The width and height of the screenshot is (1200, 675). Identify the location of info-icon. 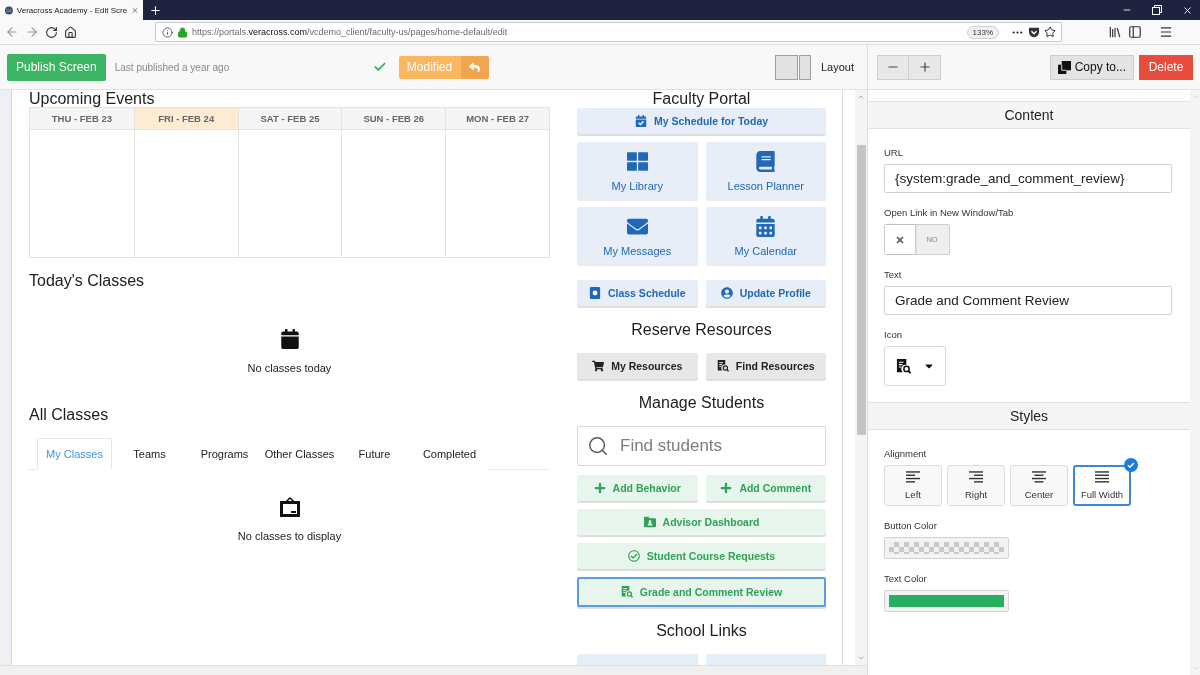
(167, 32).